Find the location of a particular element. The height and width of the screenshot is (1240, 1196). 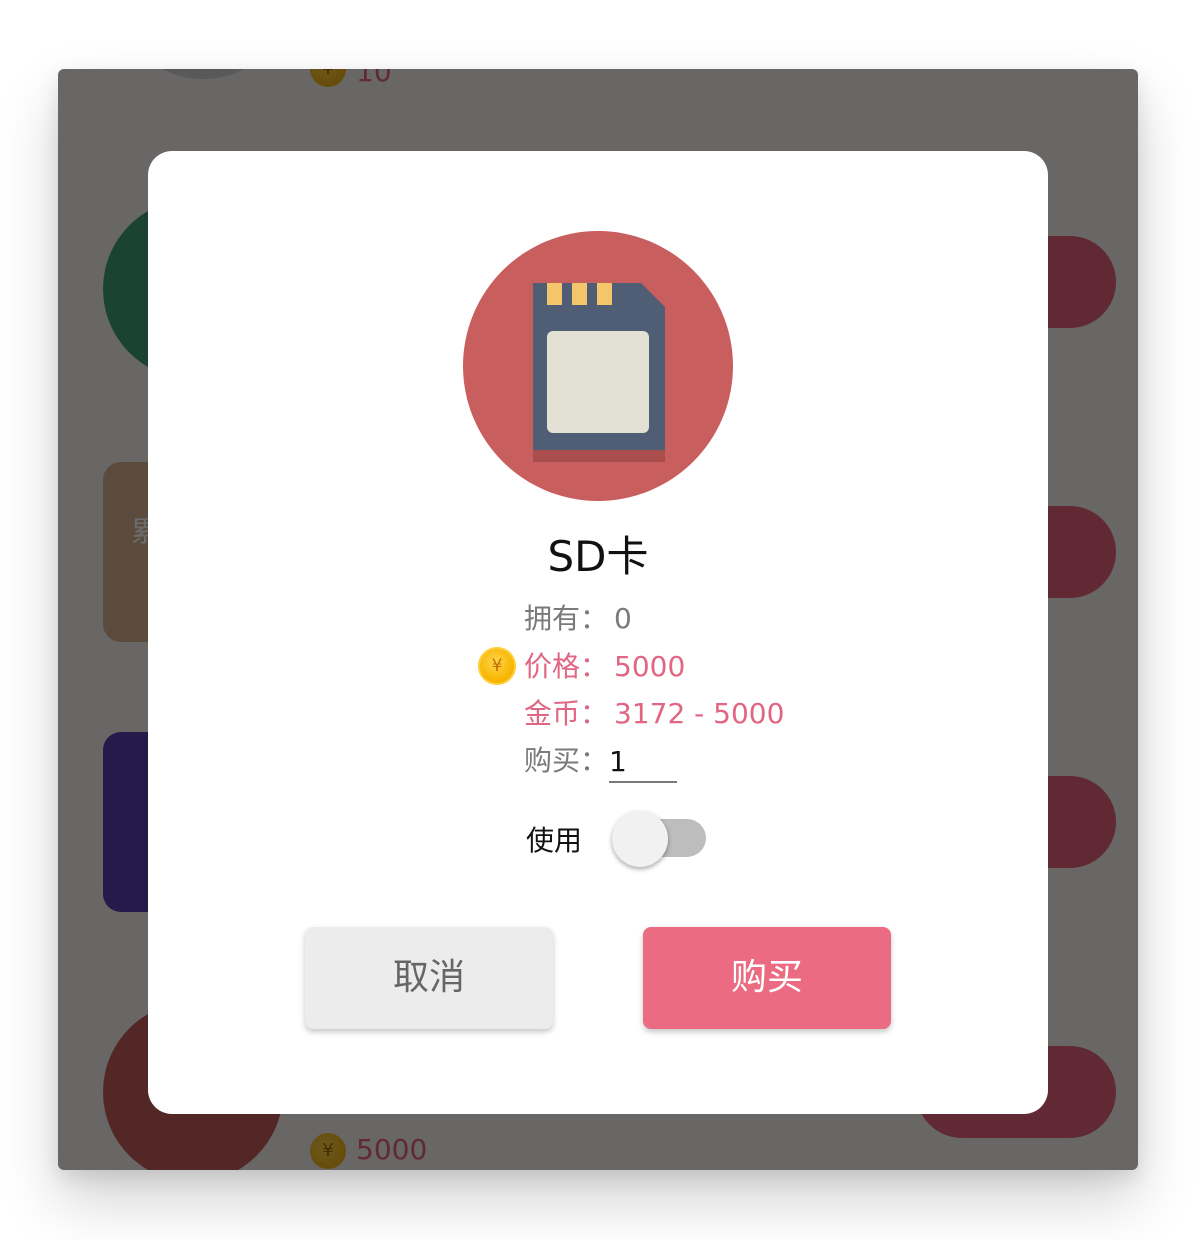

coins-row: 金币： 3172 - 5000 is located at coordinates (654, 714).